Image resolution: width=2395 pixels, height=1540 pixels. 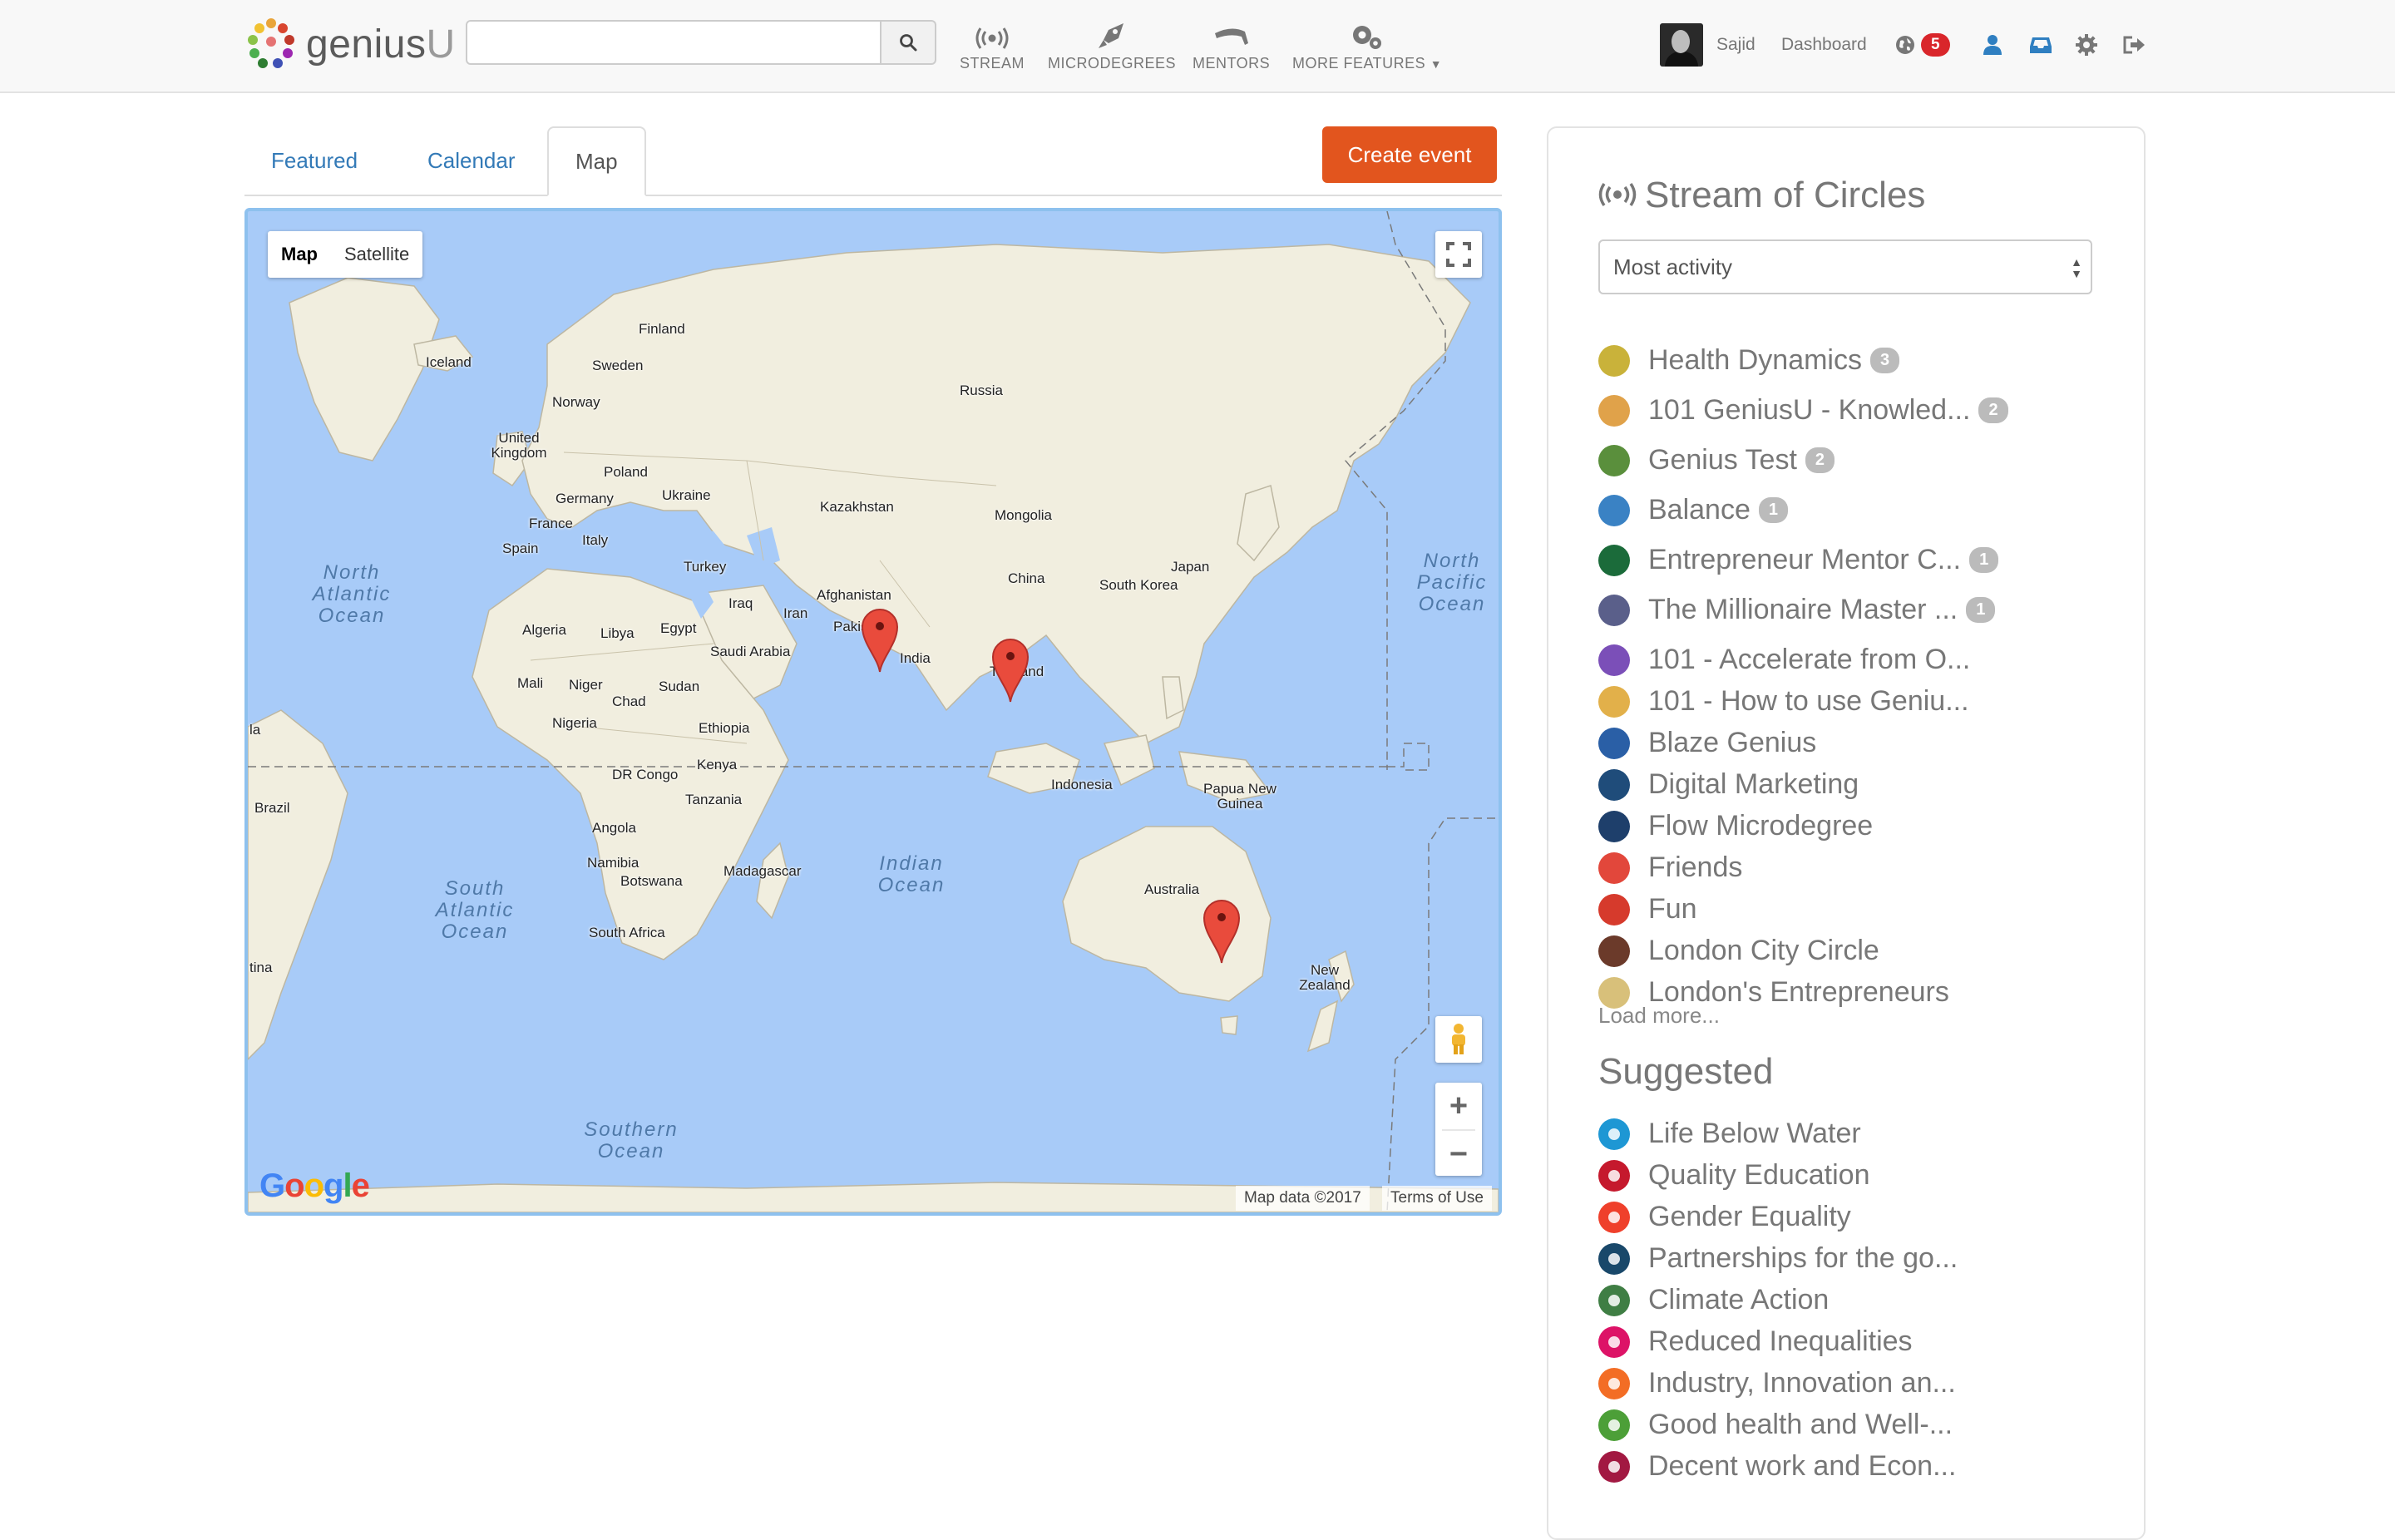 What do you see at coordinates (1729, 1134) in the screenshot?
I see `suggested-list-item: Life Below Water` at bounding box center [1729, 1134].